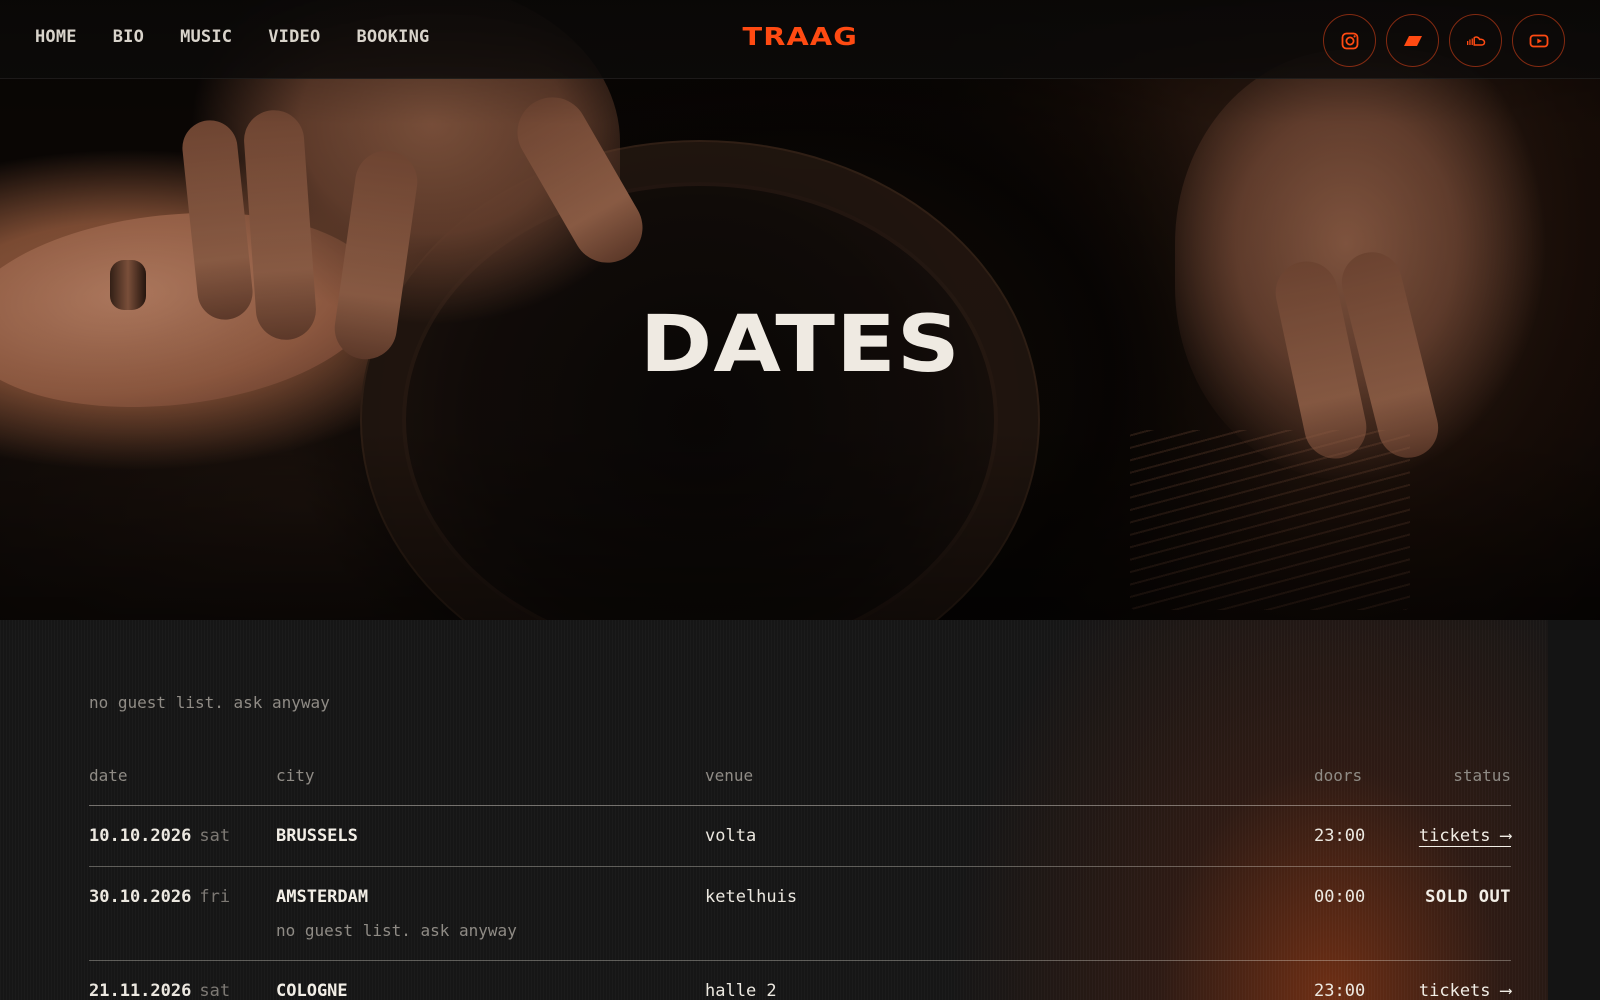  I want to click on date-cell: 30.10.2026 fri, so click(159, 897).